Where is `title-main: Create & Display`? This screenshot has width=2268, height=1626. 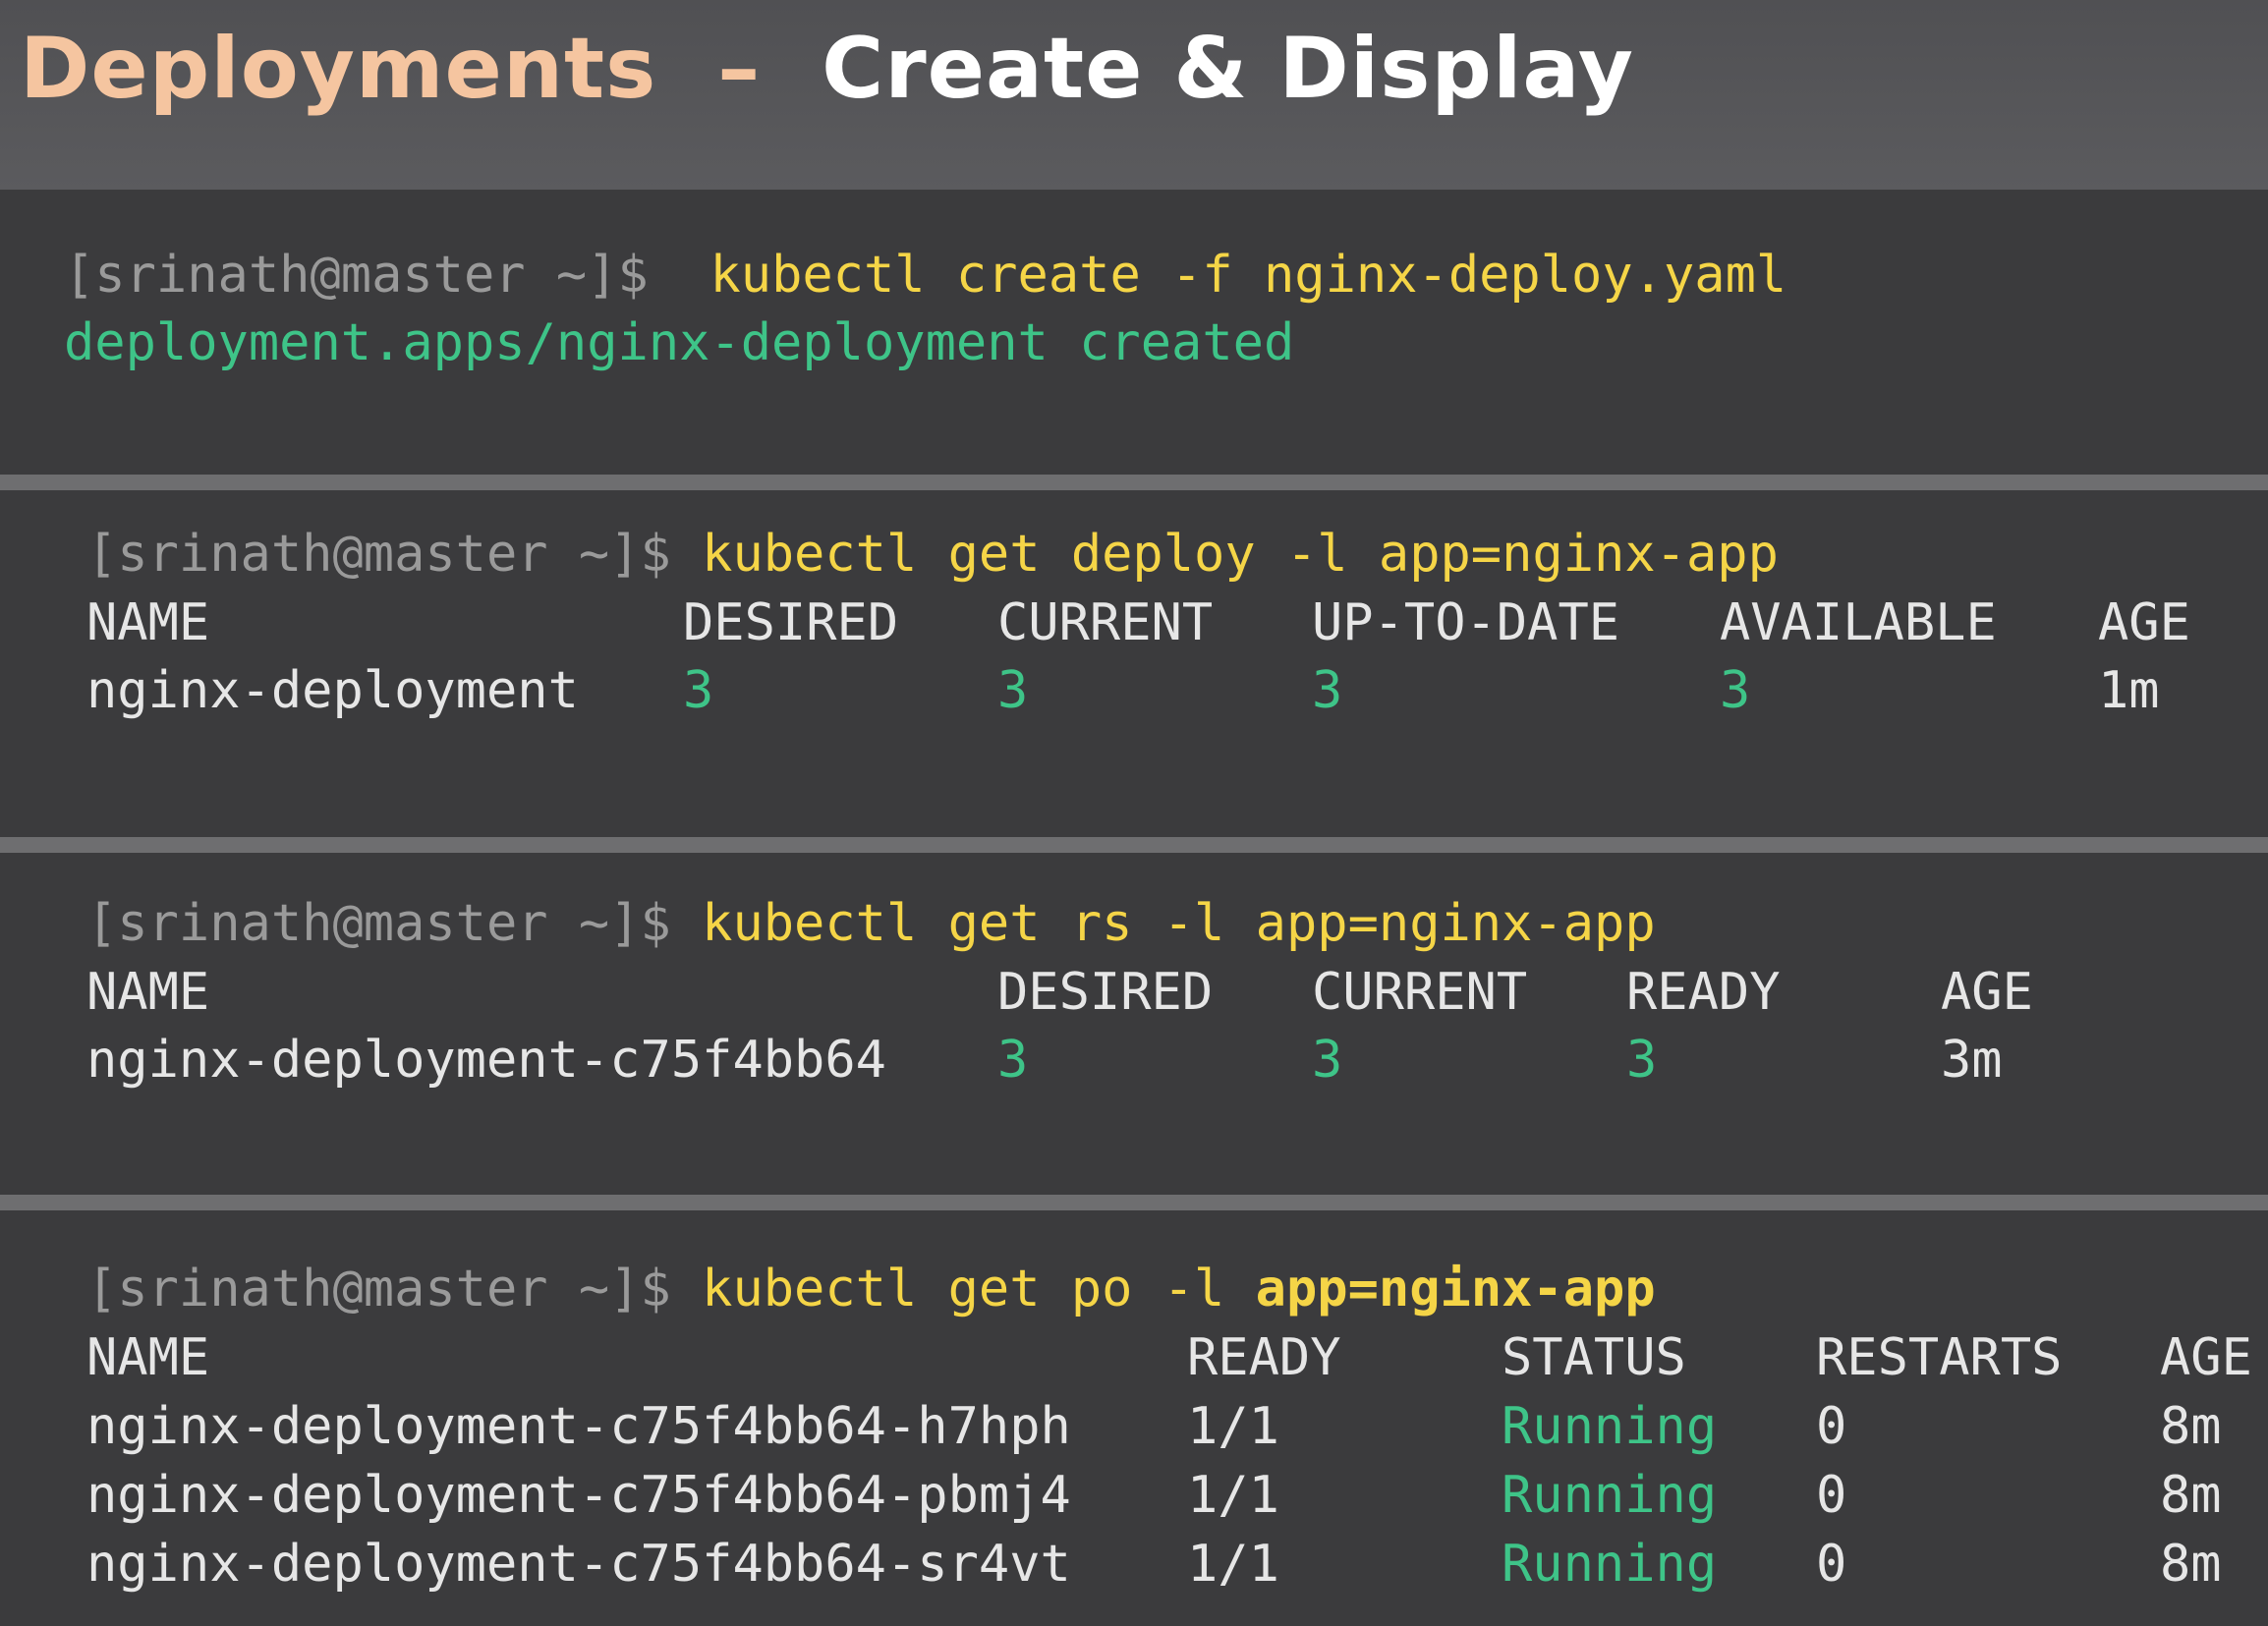
title-main: Create & Display is located at coordinates (1228, 69).